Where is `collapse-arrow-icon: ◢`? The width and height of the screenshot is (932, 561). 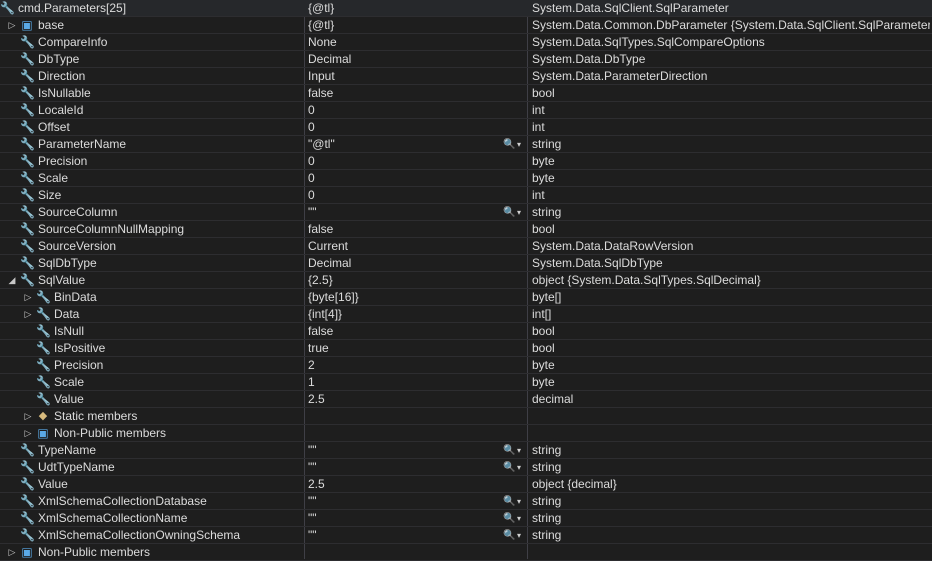 collapse-arrow-icon: ◢ is located at coordinates (12, 280).